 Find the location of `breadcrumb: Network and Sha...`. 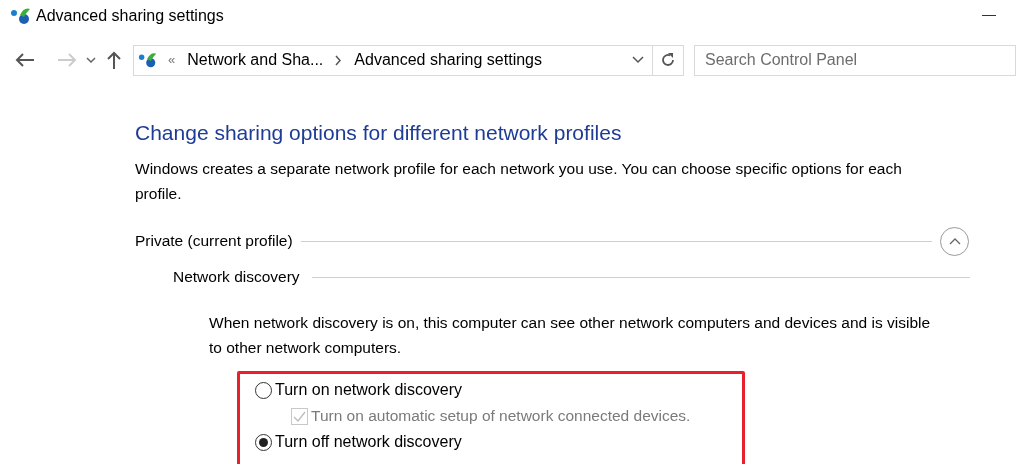

breadcrumb: Network and Sha... is located at coordinates (255, 60).